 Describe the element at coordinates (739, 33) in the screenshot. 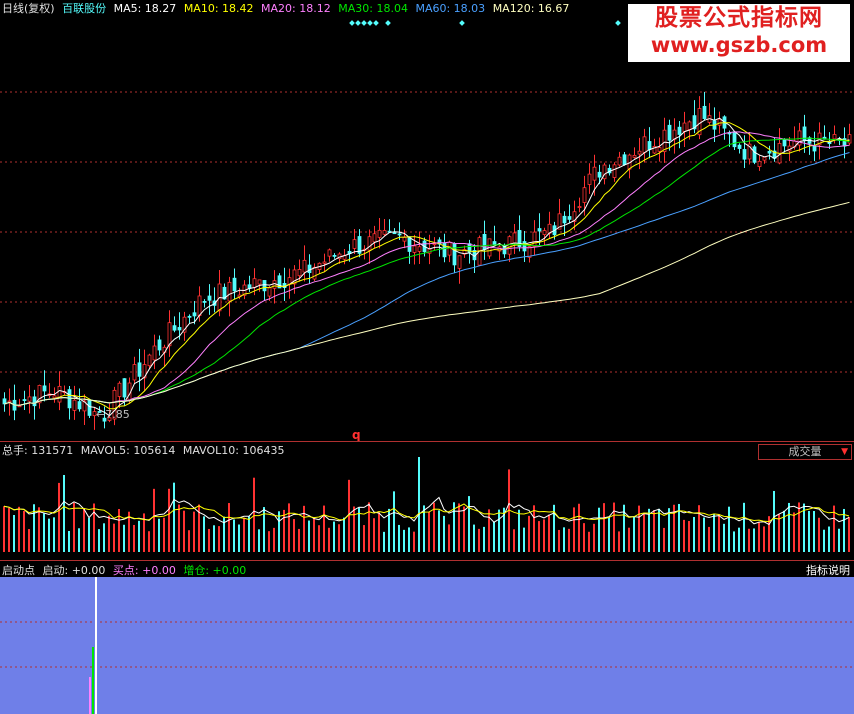

I see `watermark-logo: 股票公式指标网 www.gszb.com` at that location.